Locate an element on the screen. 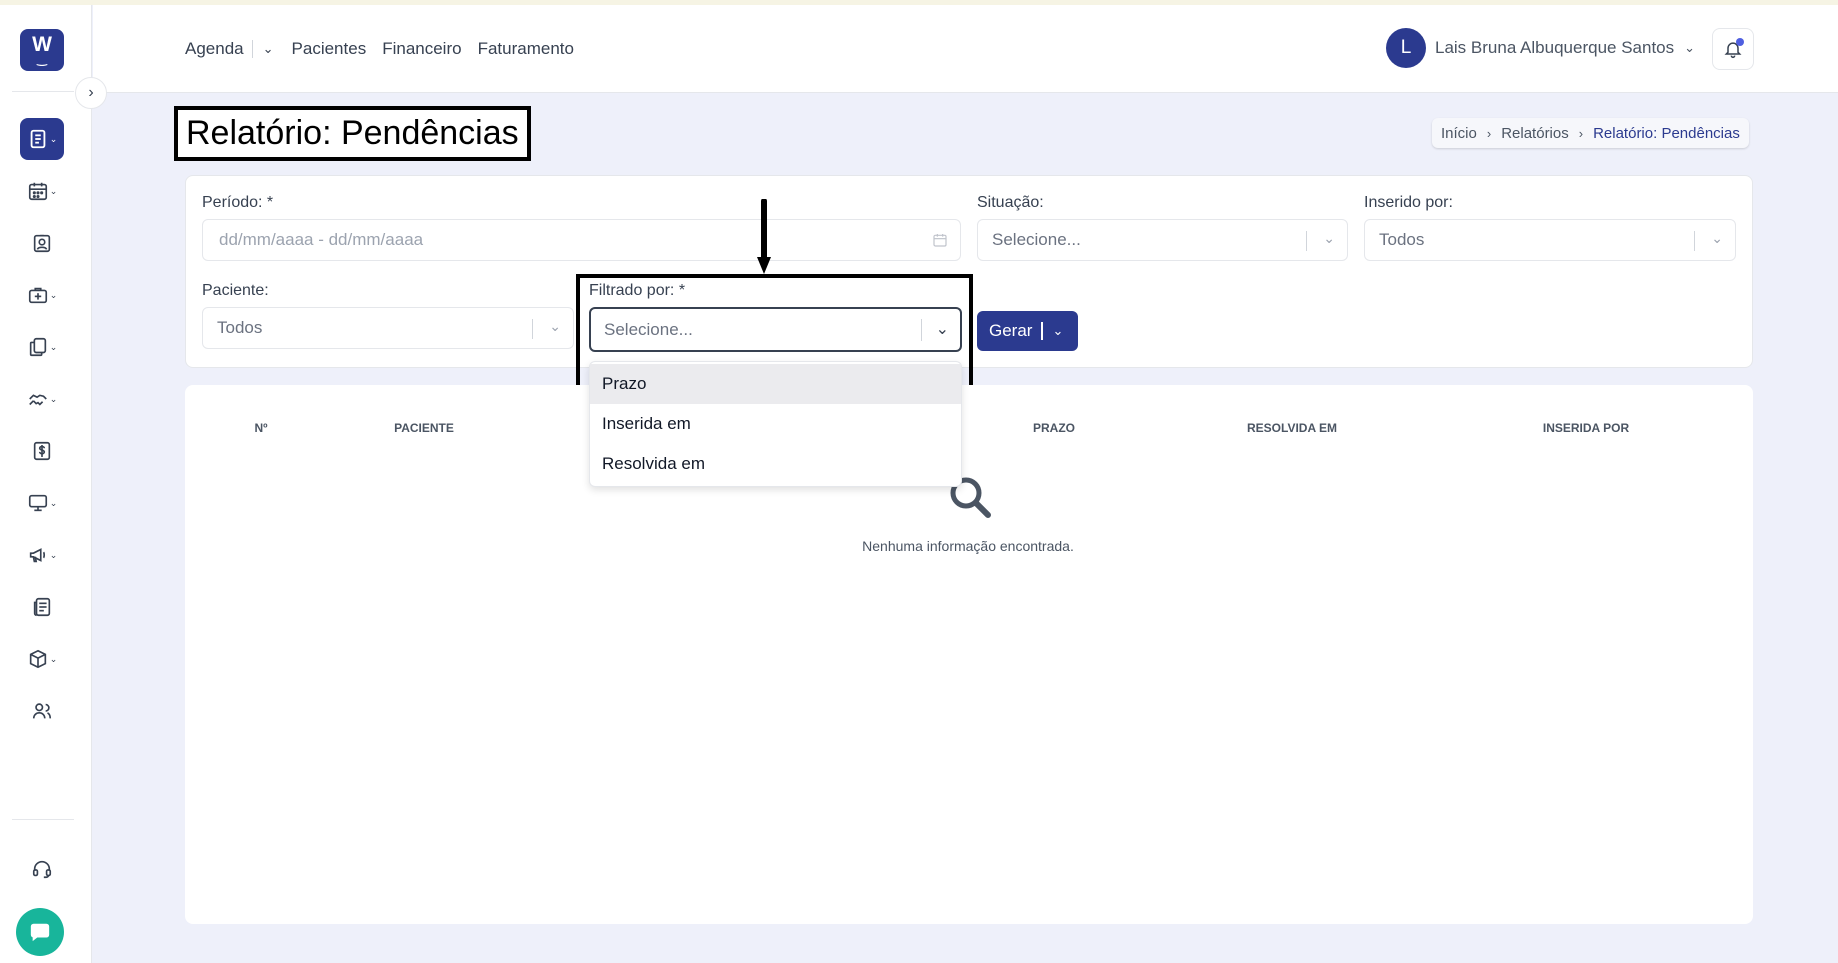 This screenshot has height=963, width=1838. button-separator is located at coordinates (1042, 331).